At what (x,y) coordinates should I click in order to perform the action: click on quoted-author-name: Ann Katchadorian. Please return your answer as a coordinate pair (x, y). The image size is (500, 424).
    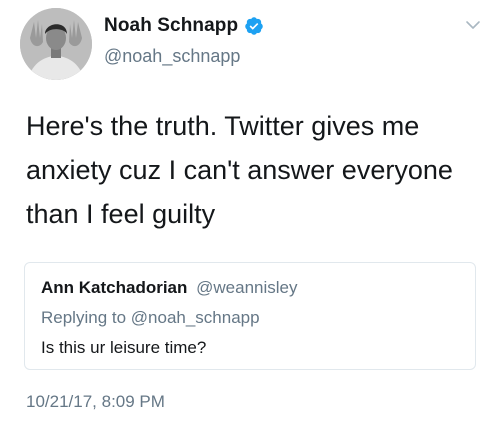
    Looking at the image, I should click on (114, 287).